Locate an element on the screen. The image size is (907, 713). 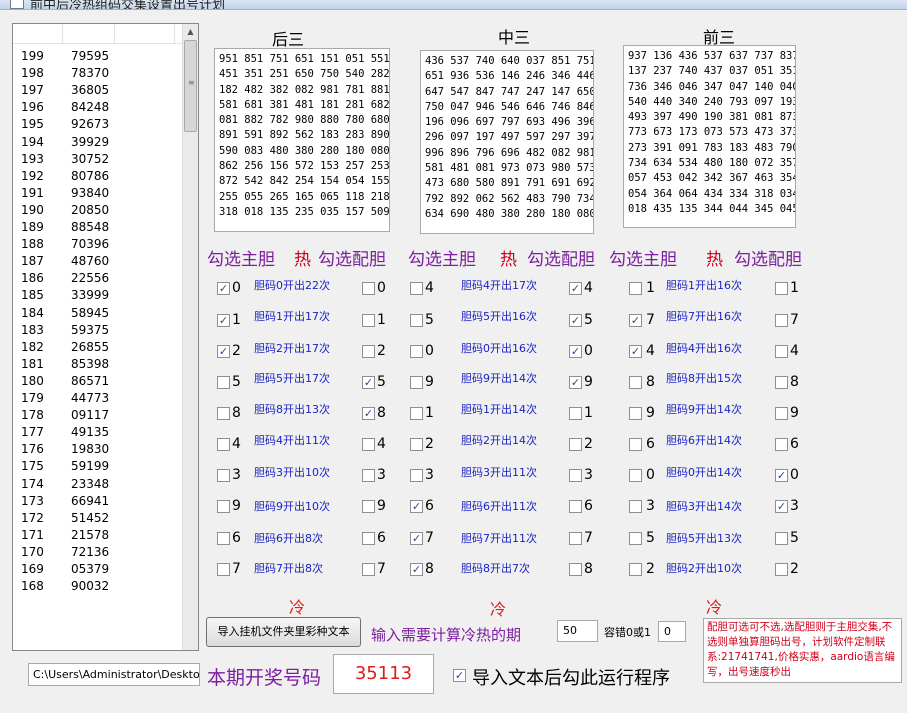
list-item: 183 59375 is located at coordinates (99, 331).